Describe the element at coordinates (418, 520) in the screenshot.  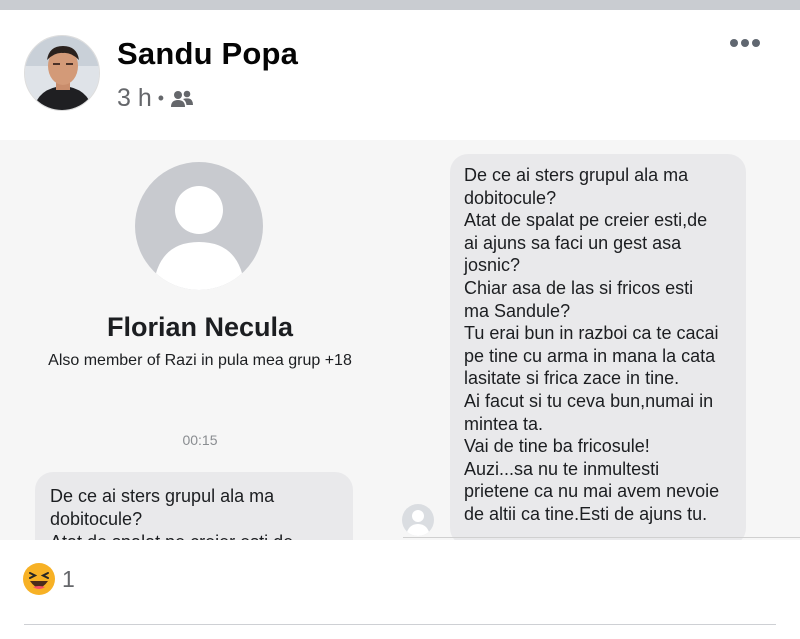
I see `sender-avatar-icon` at that location.